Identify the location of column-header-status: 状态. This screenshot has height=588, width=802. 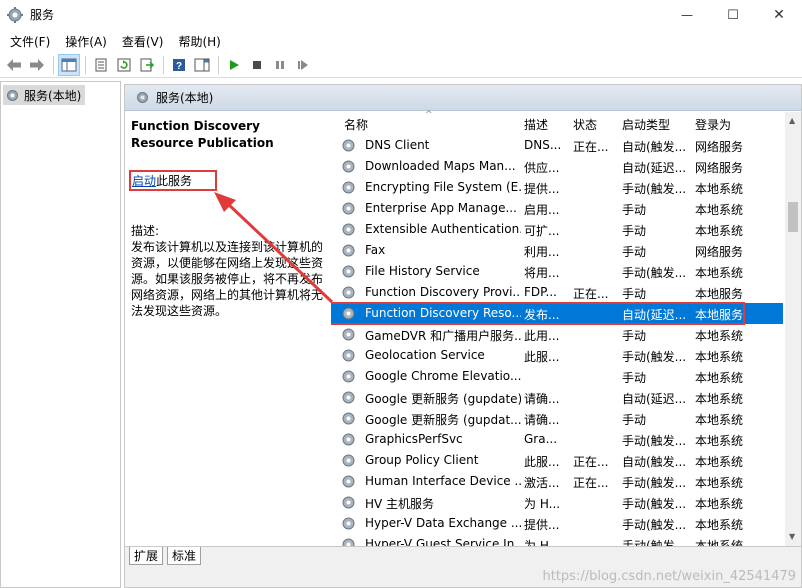
(585, 124).